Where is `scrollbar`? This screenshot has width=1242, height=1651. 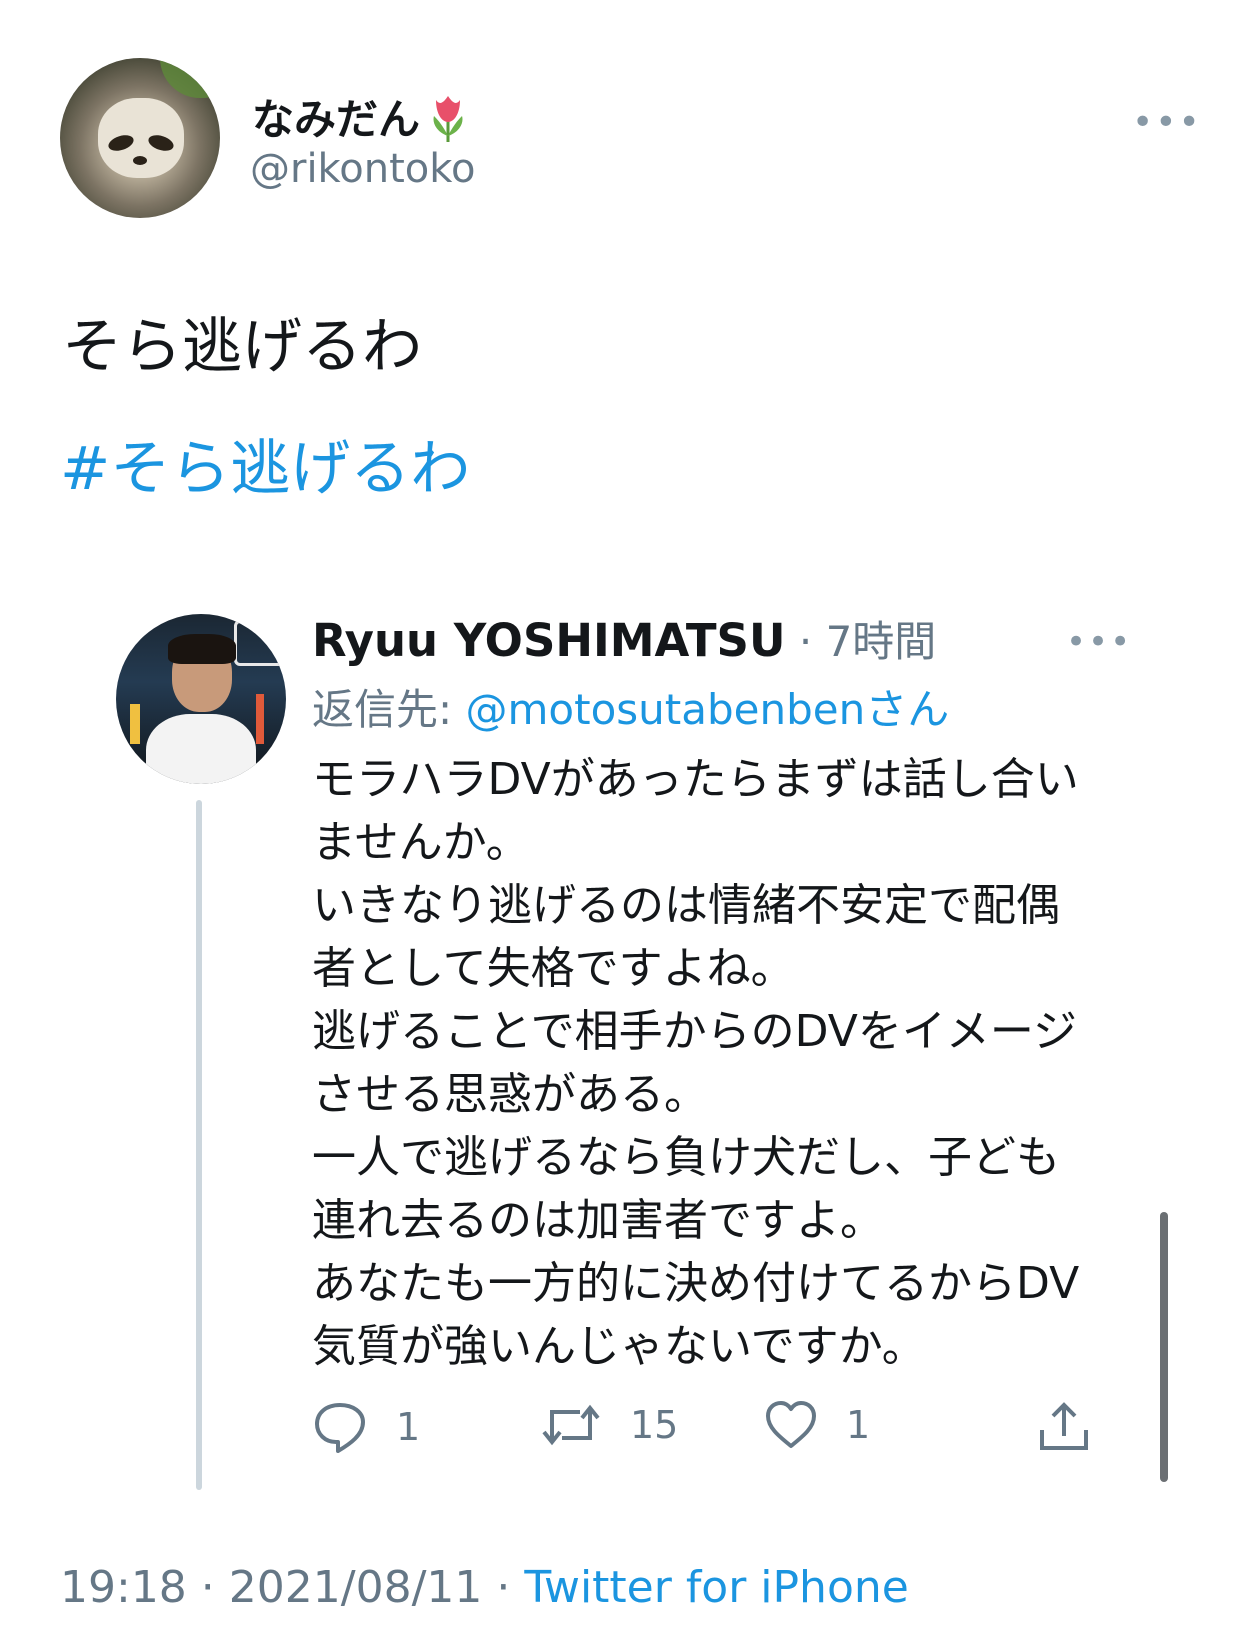 scrollbar is located at coordinates (1164, 1347).